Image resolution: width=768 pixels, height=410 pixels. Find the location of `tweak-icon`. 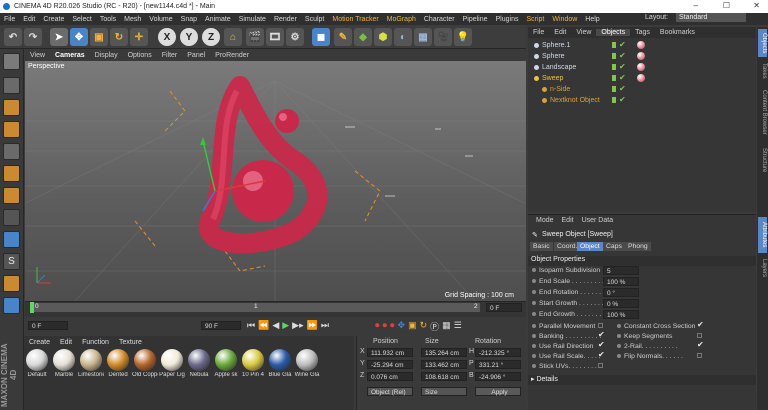

tweak-icon is located at coordinates (11, 239).